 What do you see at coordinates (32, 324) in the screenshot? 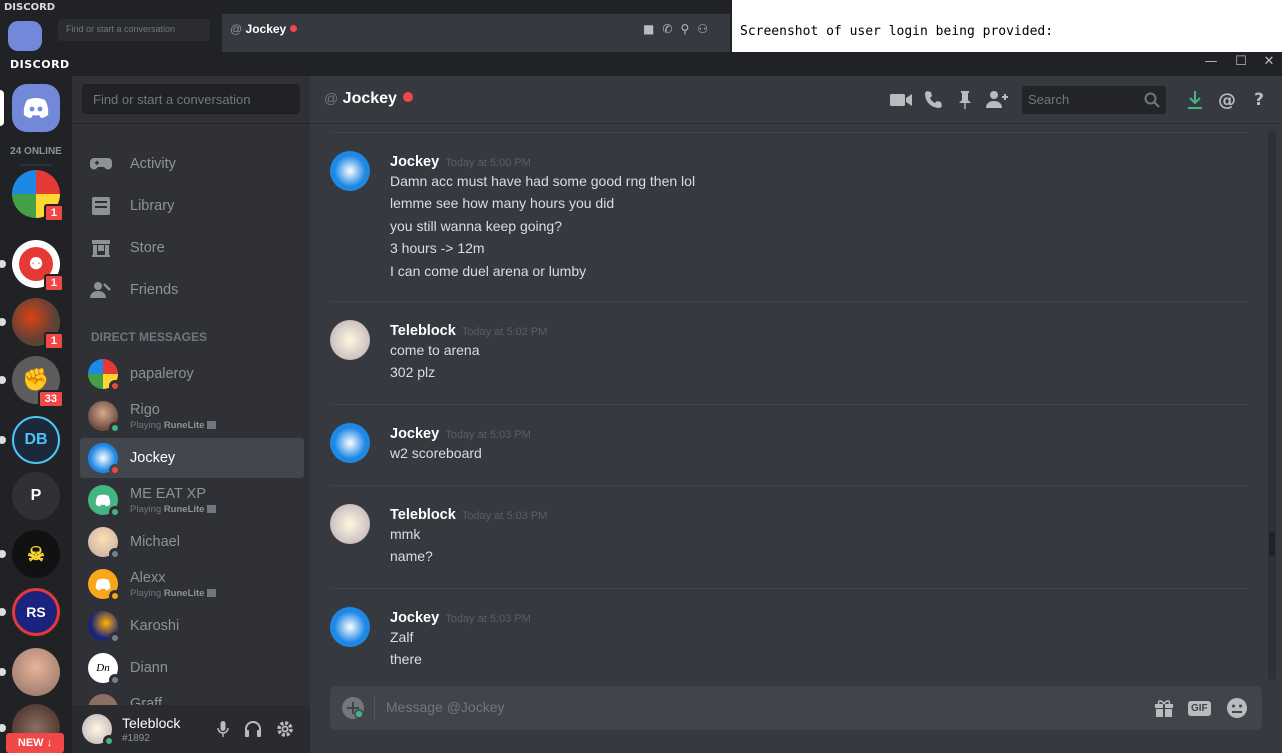
I see `server-icon-pirate: 1` at bounding box center [32, 324].